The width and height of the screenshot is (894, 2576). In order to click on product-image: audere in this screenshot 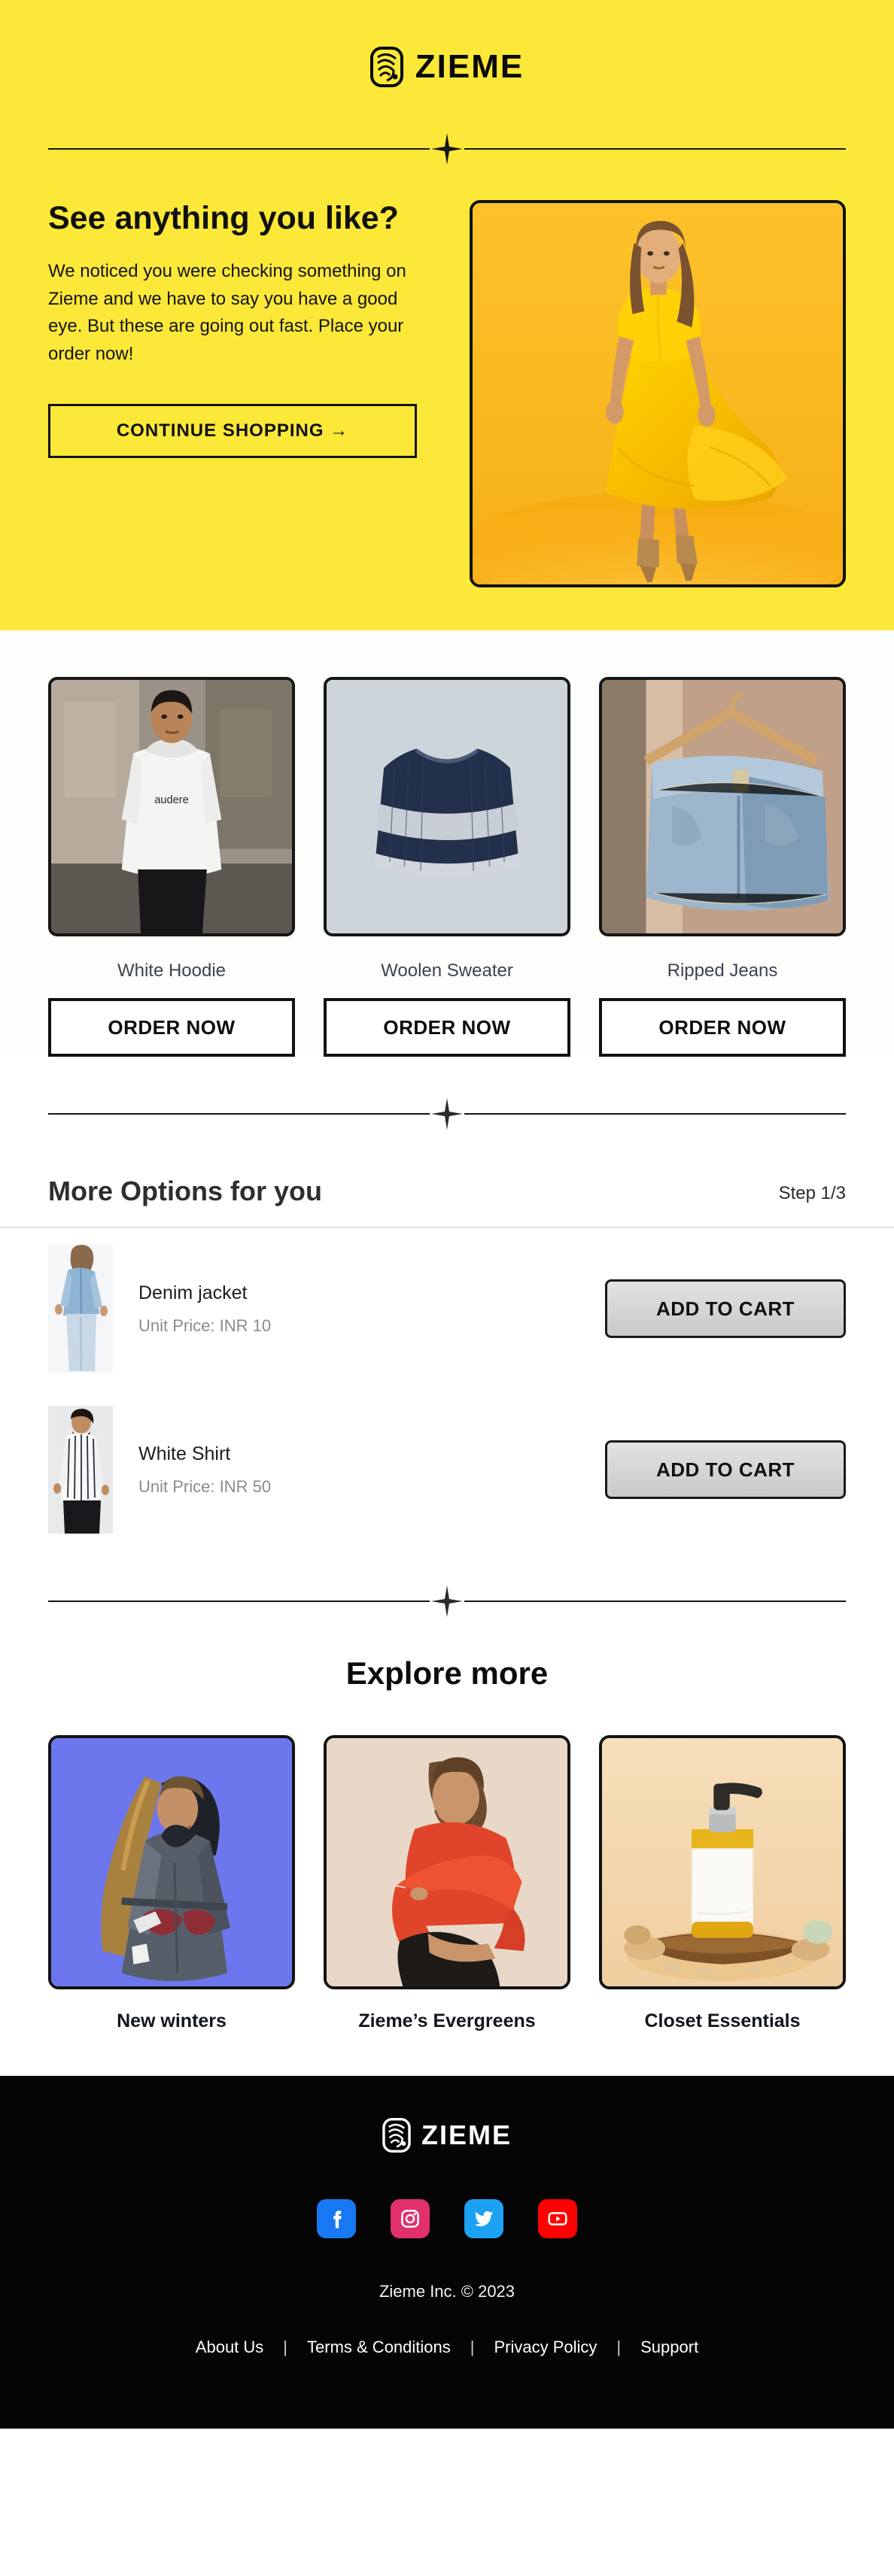, I will do `click(171, 806)`.